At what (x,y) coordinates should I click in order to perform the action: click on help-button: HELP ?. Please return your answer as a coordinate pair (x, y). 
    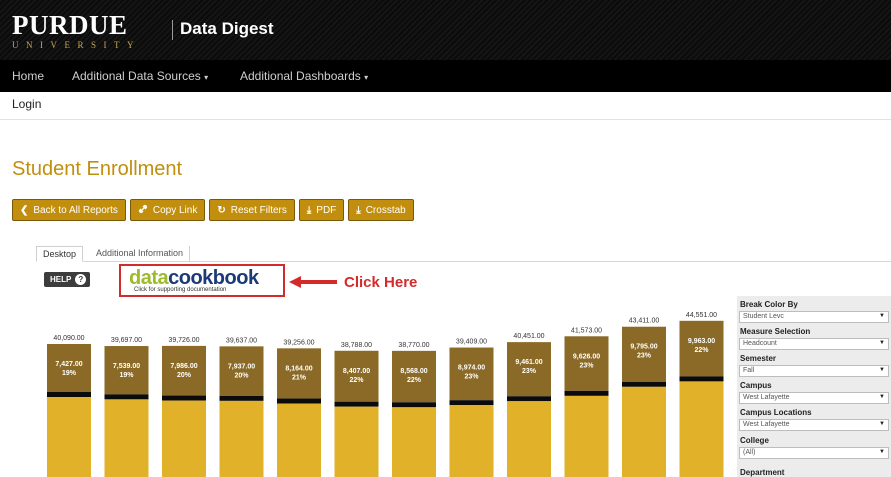
    Looking at the image, I should click on (67, 279).